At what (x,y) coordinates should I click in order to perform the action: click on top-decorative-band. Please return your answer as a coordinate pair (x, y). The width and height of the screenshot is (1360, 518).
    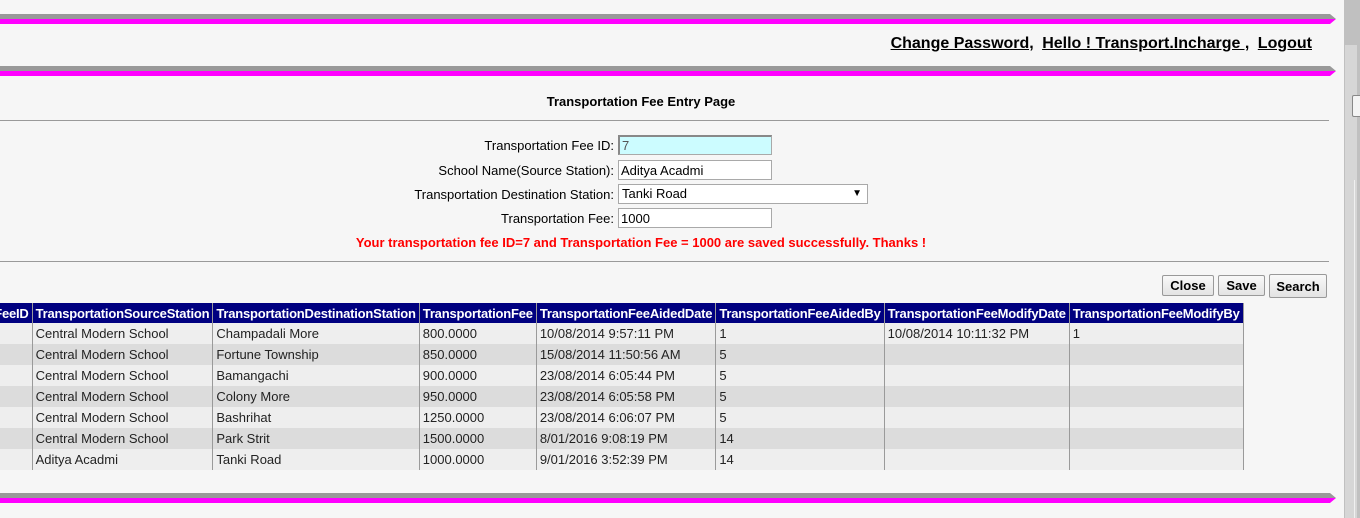
    Looking at the image, I should click on (668, 19).